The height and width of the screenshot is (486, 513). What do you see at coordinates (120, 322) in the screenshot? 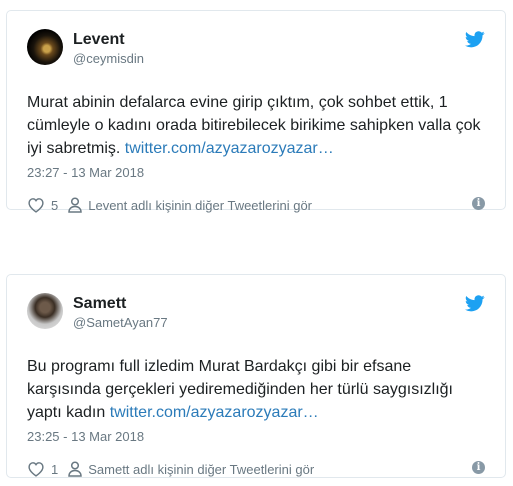
I see `author-handle: @SametAyan77` at bounding box center [120, 322].